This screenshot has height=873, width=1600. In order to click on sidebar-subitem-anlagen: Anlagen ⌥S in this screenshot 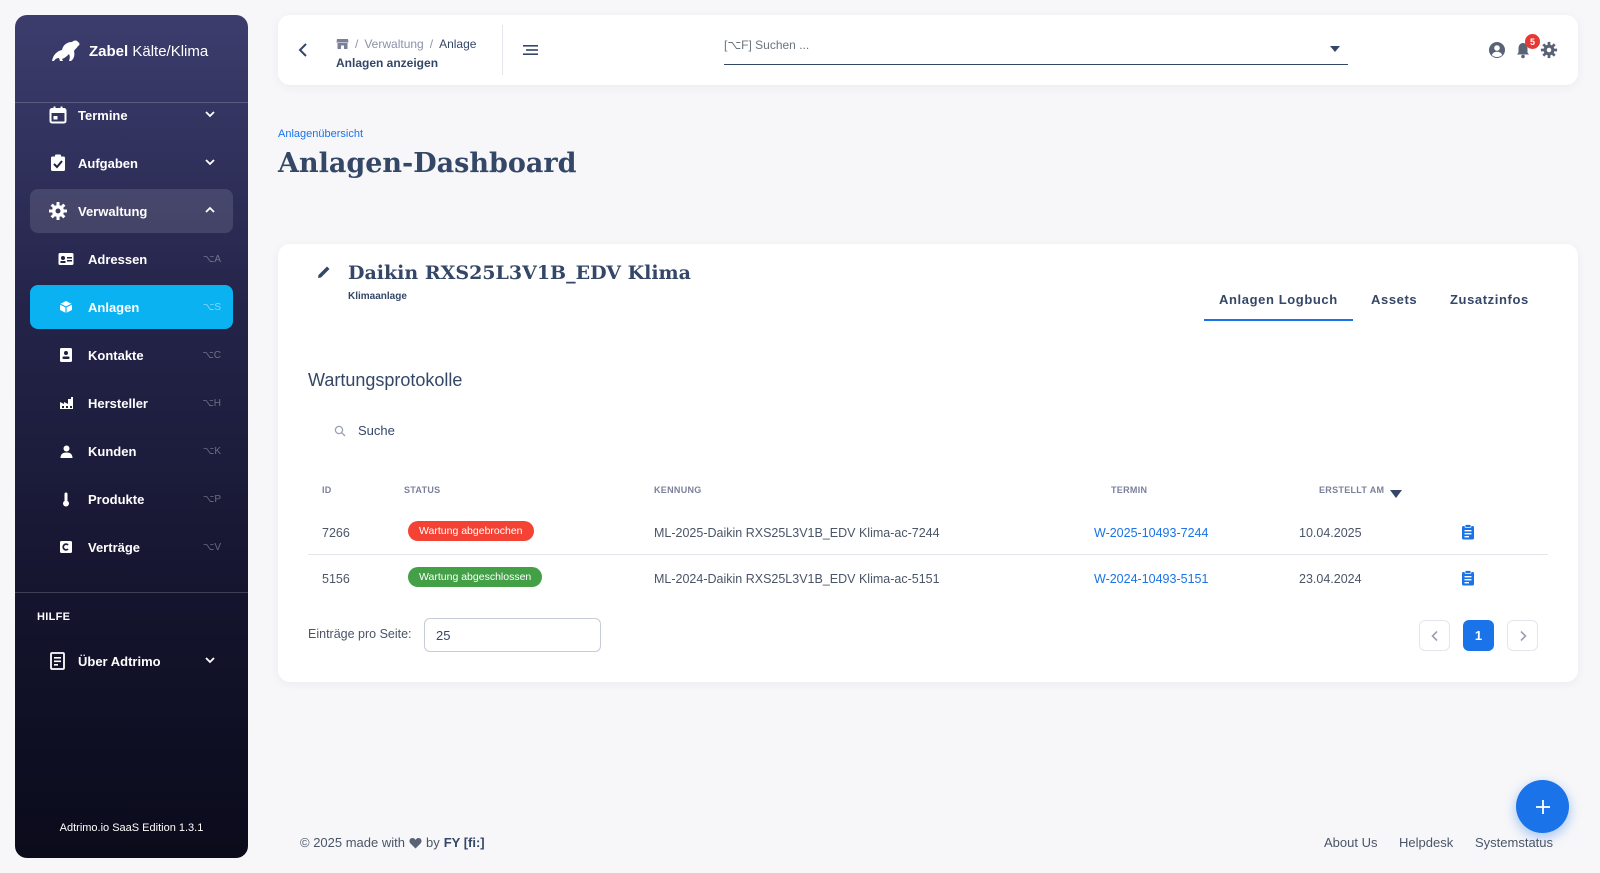, I will do `click(131, 307)`.